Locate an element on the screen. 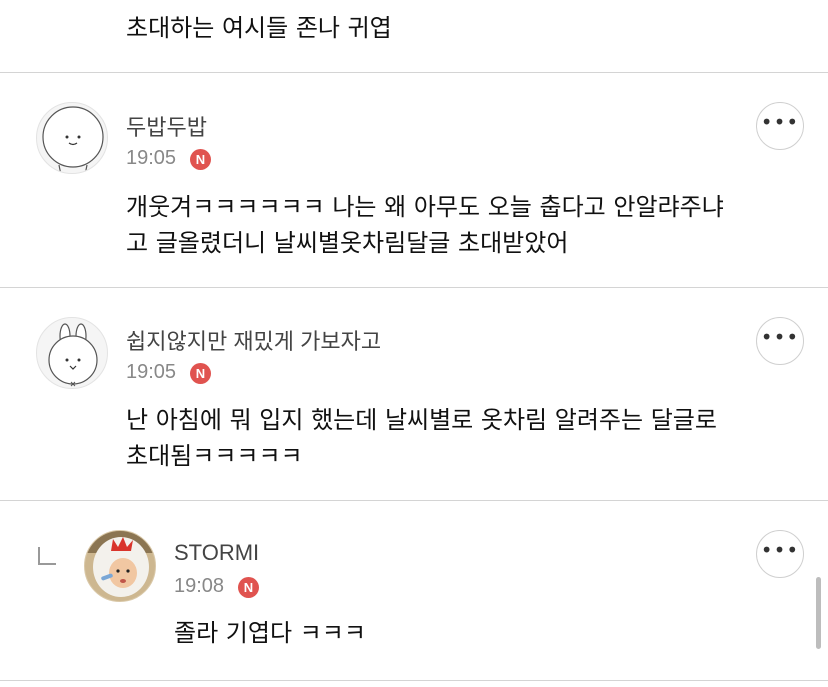 The width and height of the screenshot is (828, 687). rabbit-character-icon is located at coordinates (72, 353).